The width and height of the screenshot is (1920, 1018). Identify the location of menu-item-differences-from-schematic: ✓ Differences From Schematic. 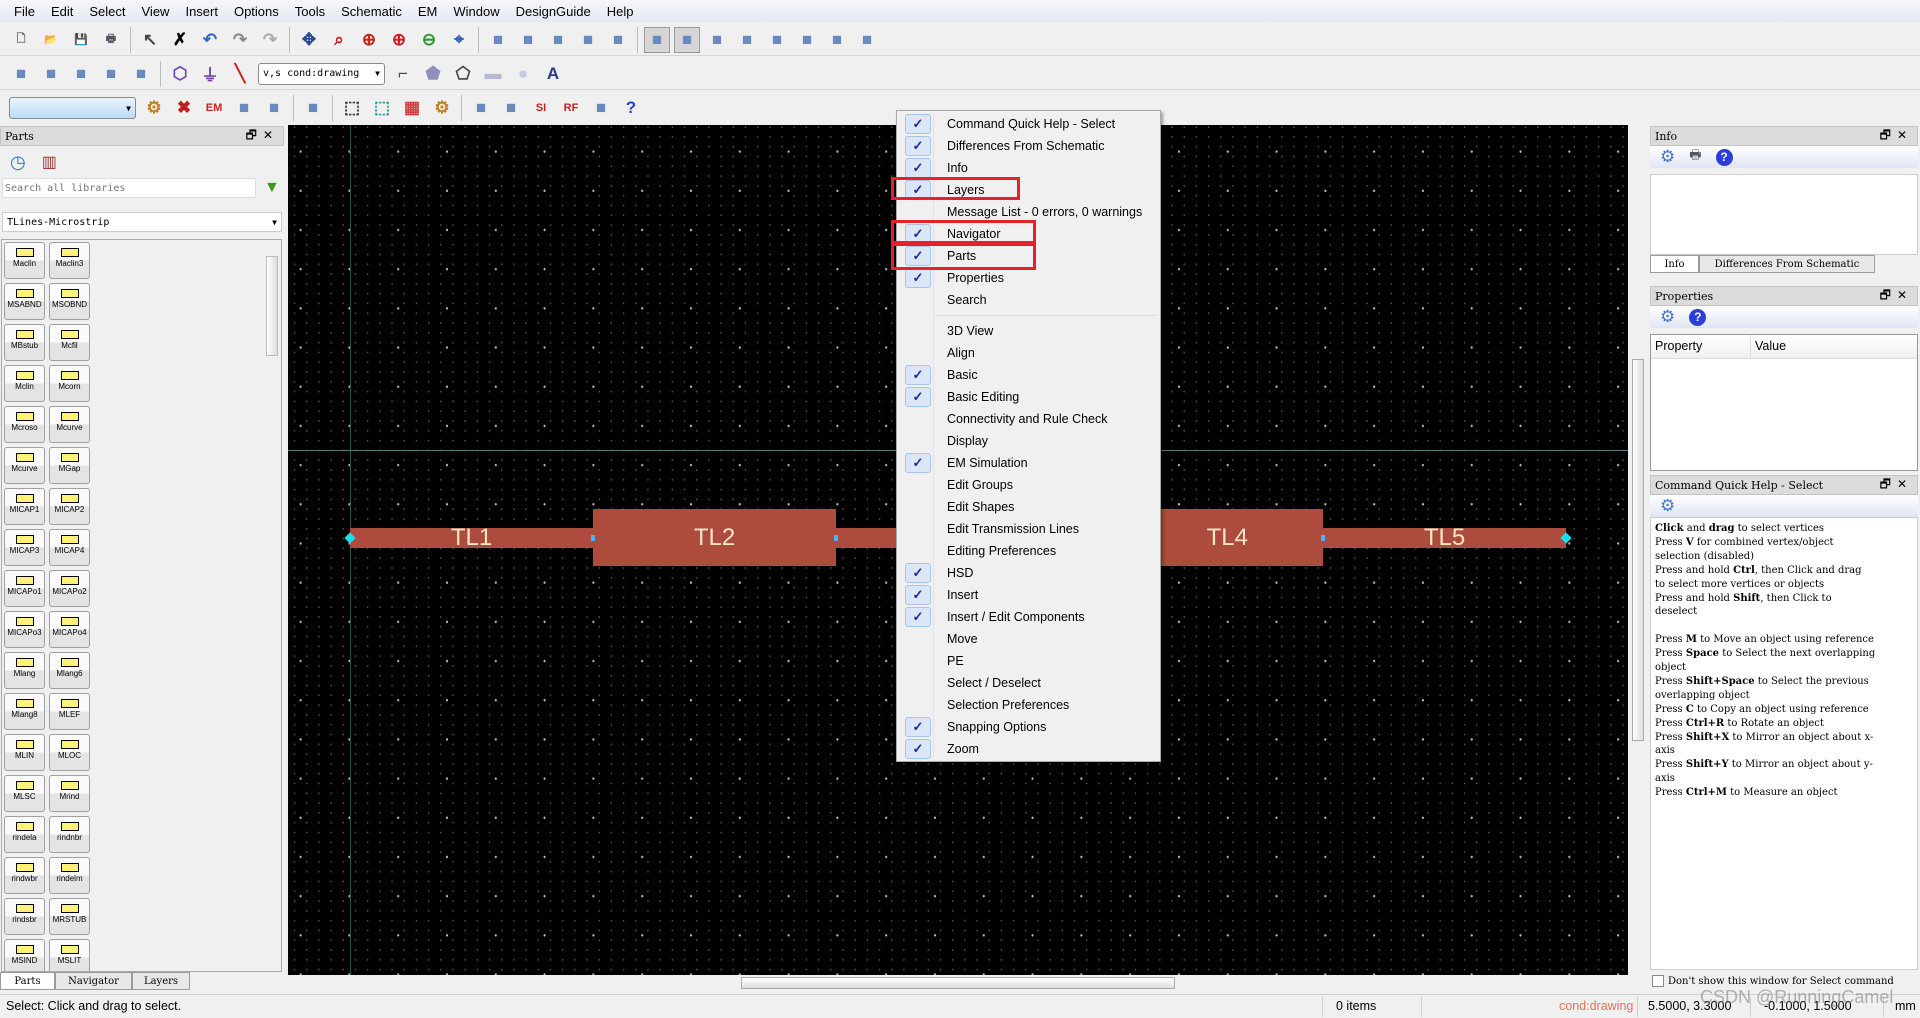
(1028, 146).